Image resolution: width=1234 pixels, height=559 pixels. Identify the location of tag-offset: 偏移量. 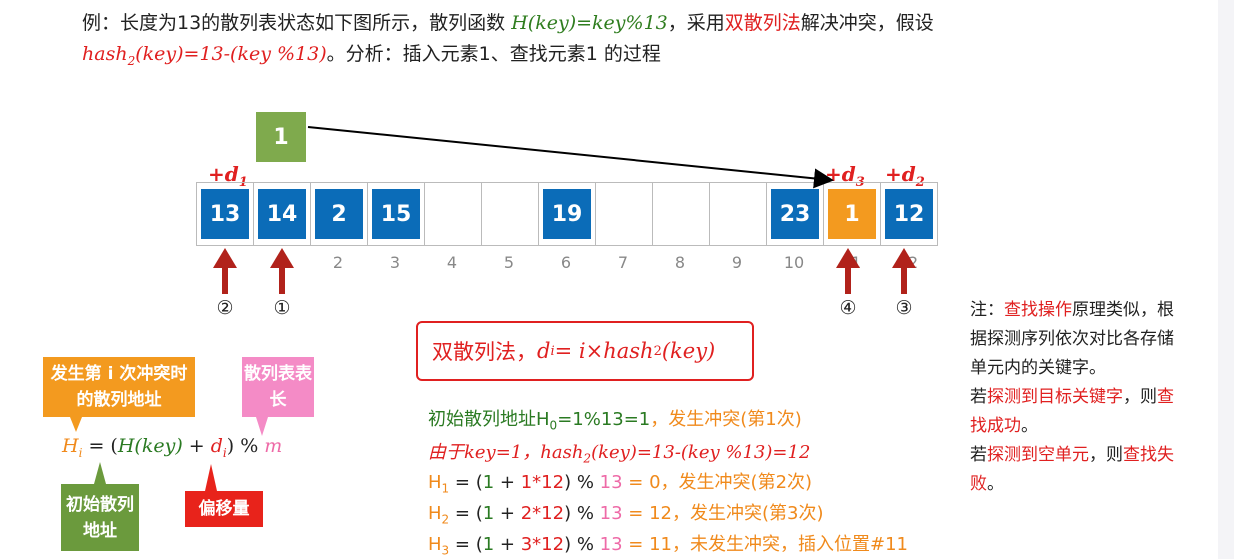
(224, 509).